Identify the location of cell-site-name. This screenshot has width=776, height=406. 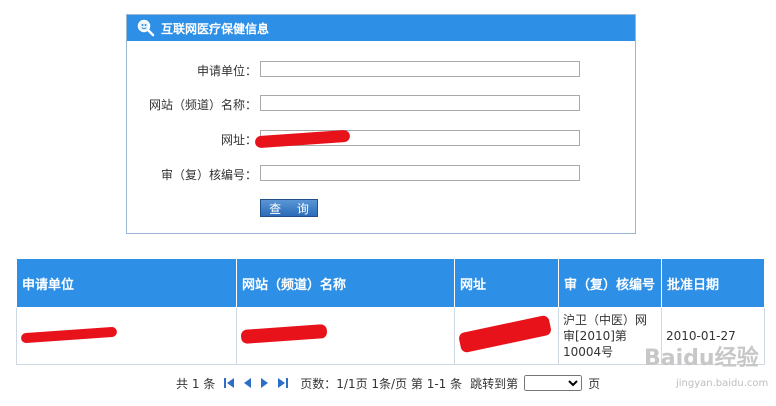
(345, 336).